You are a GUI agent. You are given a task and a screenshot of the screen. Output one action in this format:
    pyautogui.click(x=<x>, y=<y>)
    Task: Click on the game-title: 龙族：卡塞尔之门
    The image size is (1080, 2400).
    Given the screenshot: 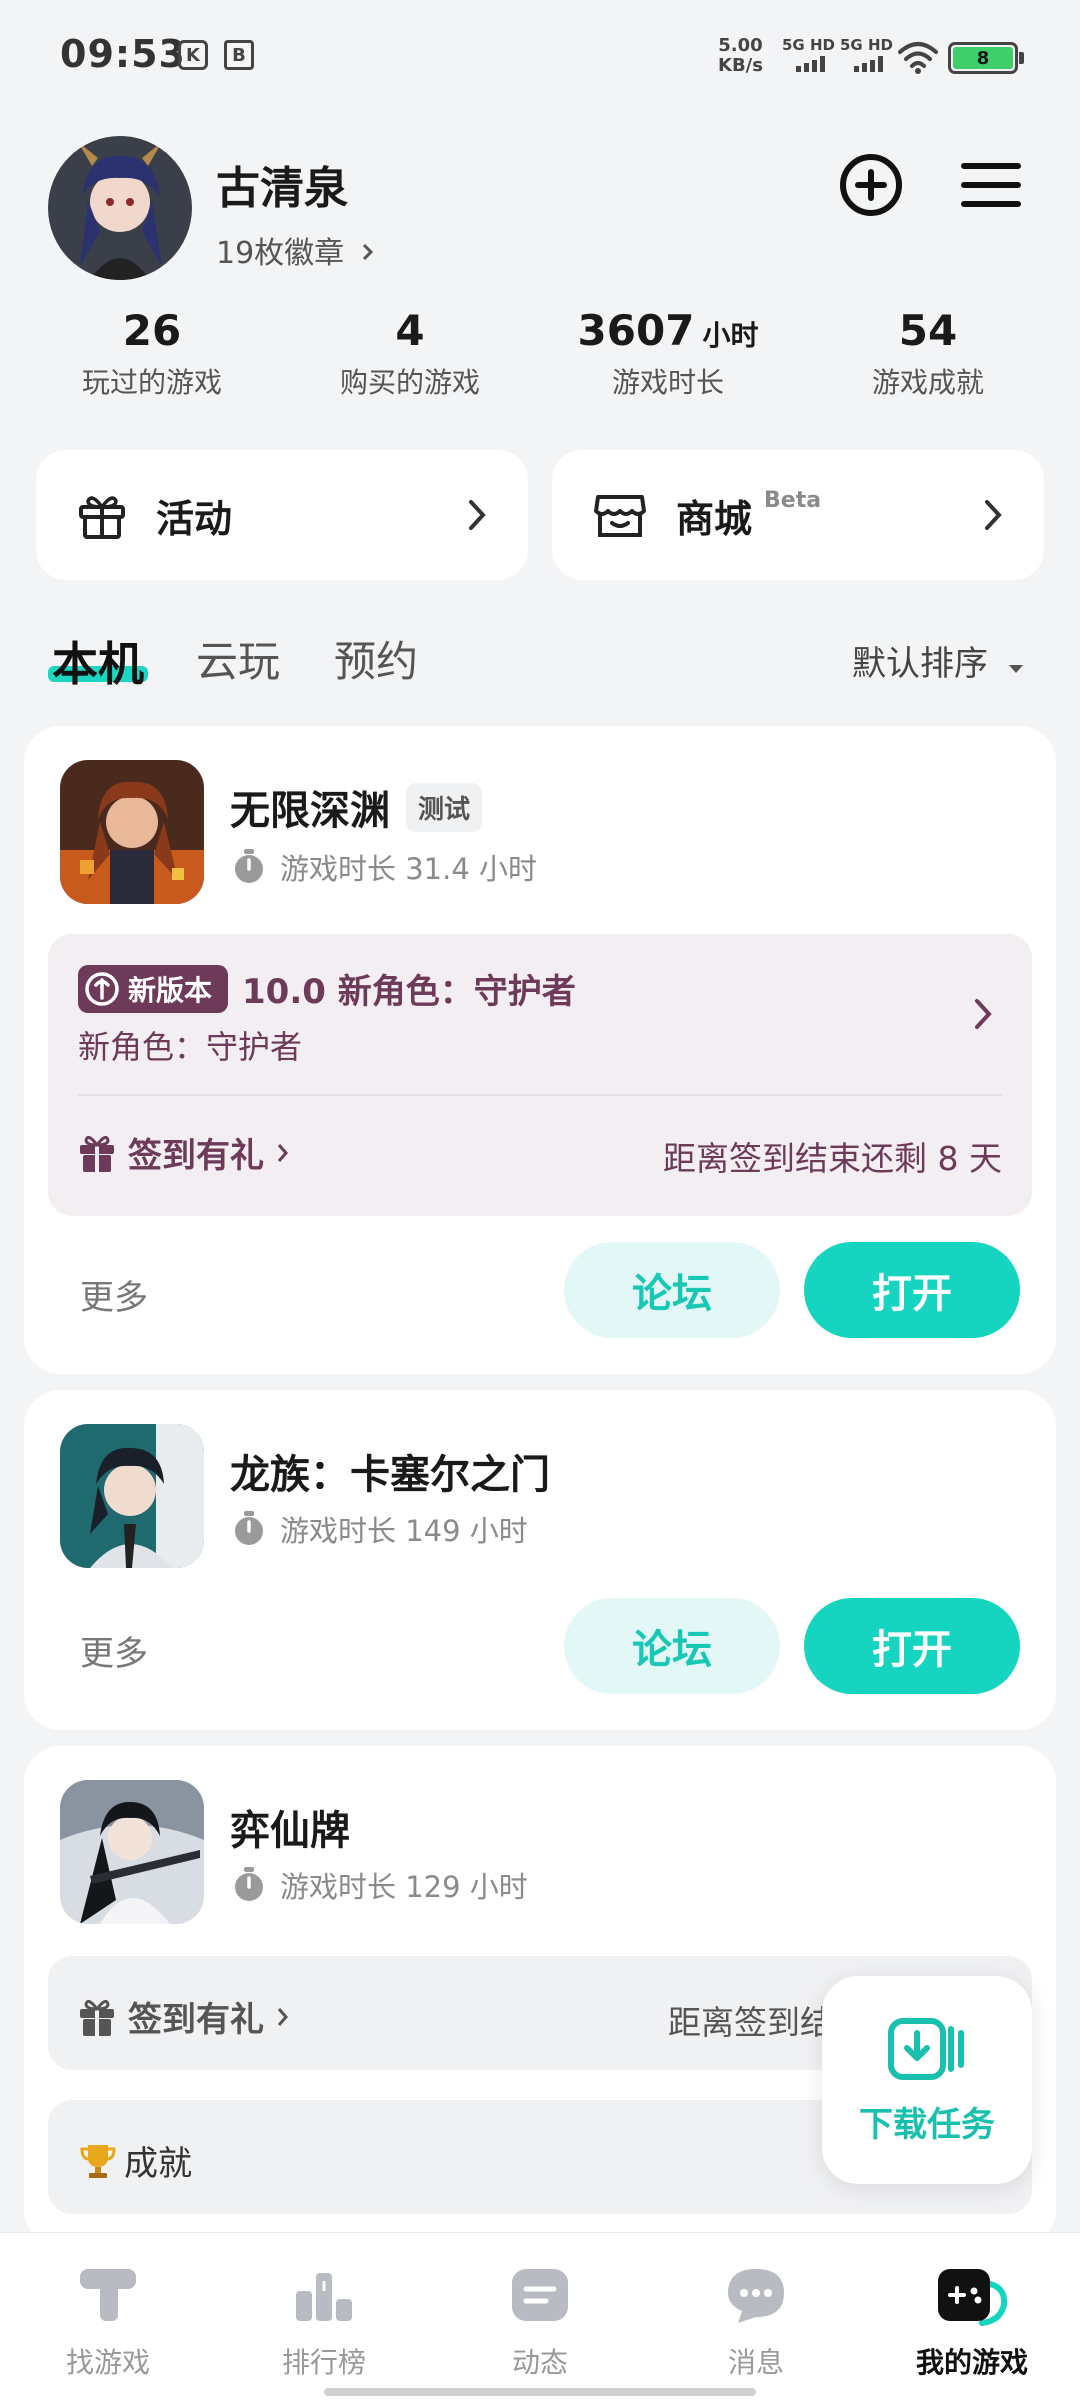 What is the action you would take?
    pyautogui.click(x=390, y=1471)
    